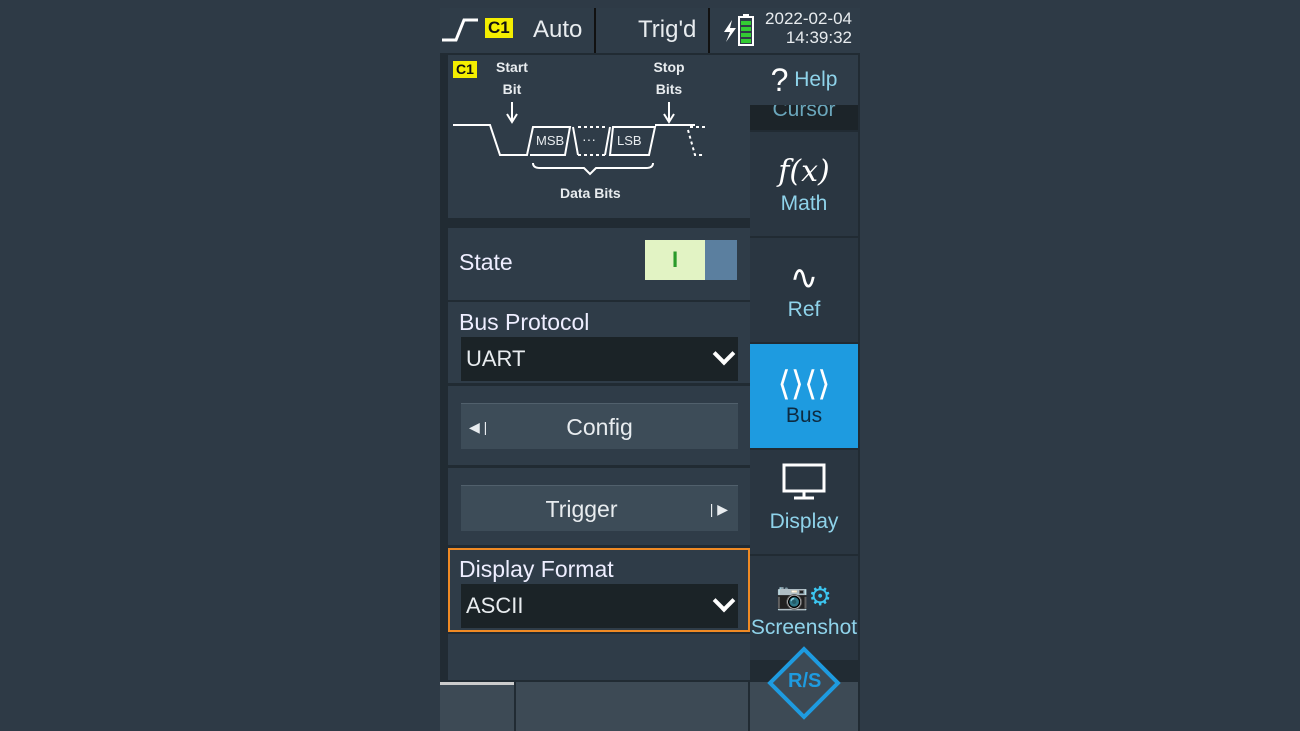 The width and height of the screenshot is (1300, 731). Describe the element at coordinates (804, 627) in the screenshot. I see `screenshot-label: Screenshot` at that location.